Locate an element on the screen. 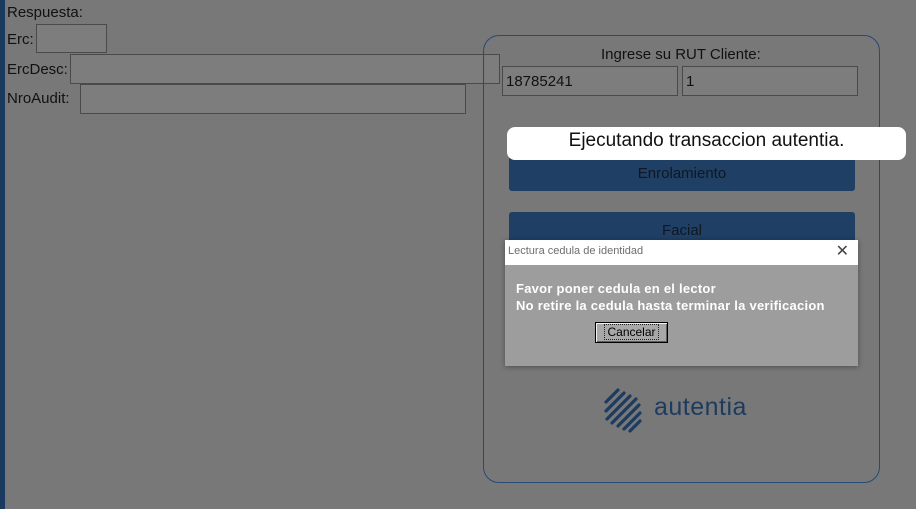  toast-text: Ejecutando transaccion autentia. is located at coordinates (706, 140).